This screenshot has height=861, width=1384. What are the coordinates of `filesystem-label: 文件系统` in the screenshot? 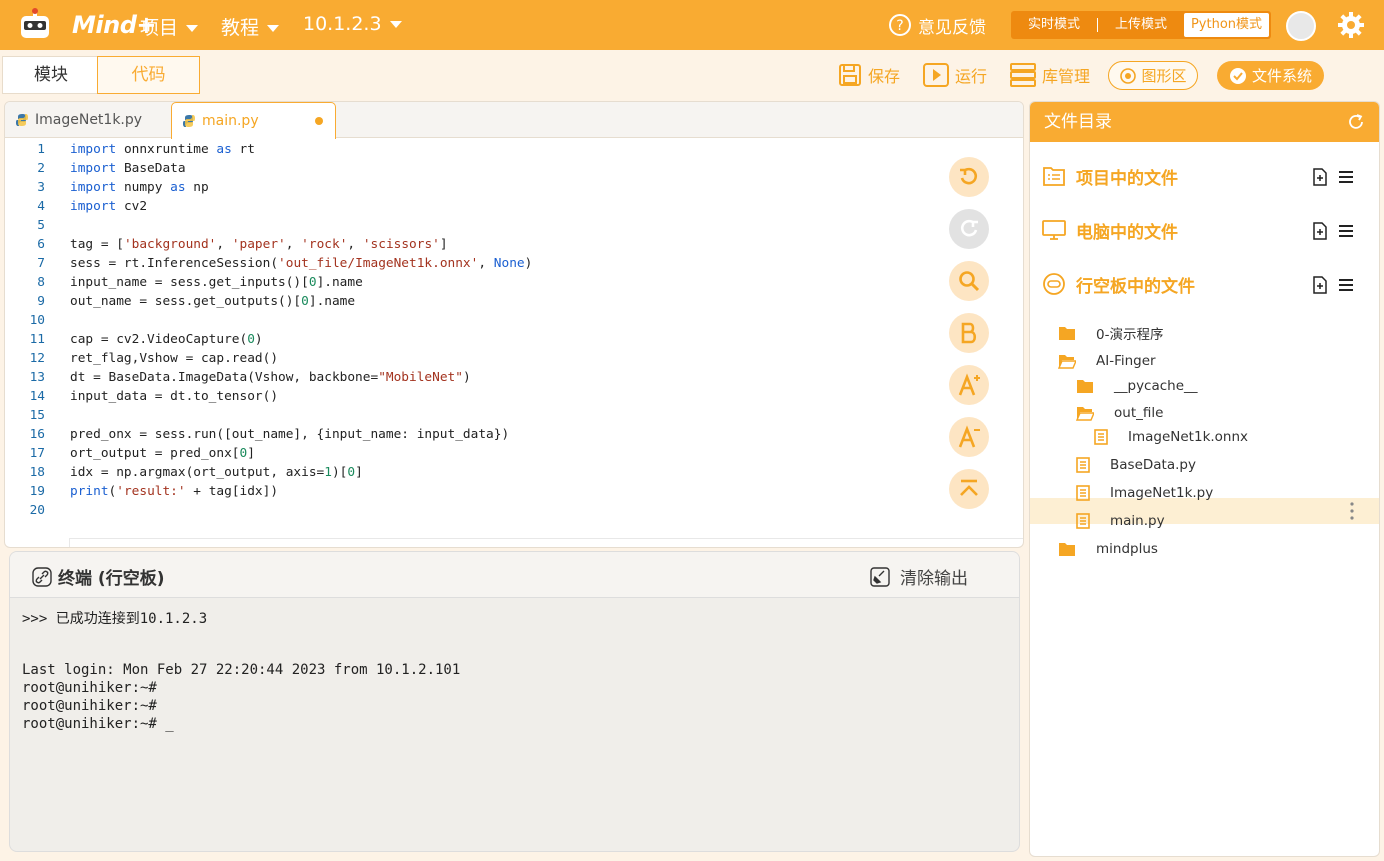 It's located at (1281, 76).